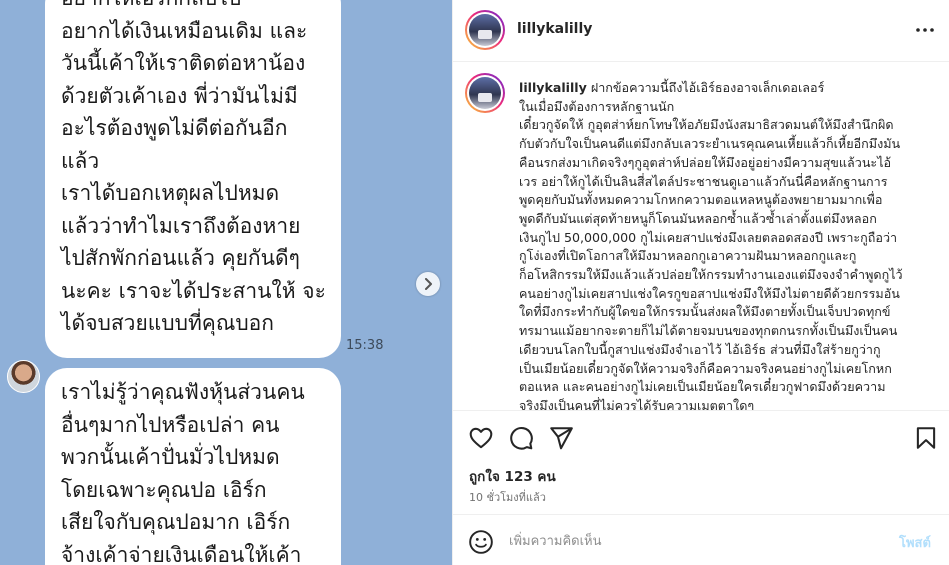 The width and height of the screenshot is (949, 565). What do you see at coordinates (179, 95) in the screenshot?
I see `chat-bubble-upper-line: ด้วยตัวเค้าเอง พี่ว่ามันไม่มี` at bounding box center [179, 95].